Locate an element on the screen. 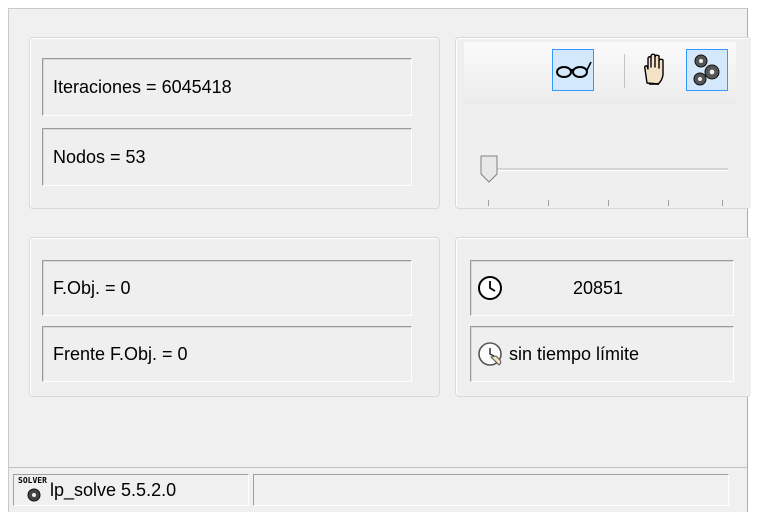 The image size is (758, 520). solver-logo: SOLVER is located at coordinates (32, 490).